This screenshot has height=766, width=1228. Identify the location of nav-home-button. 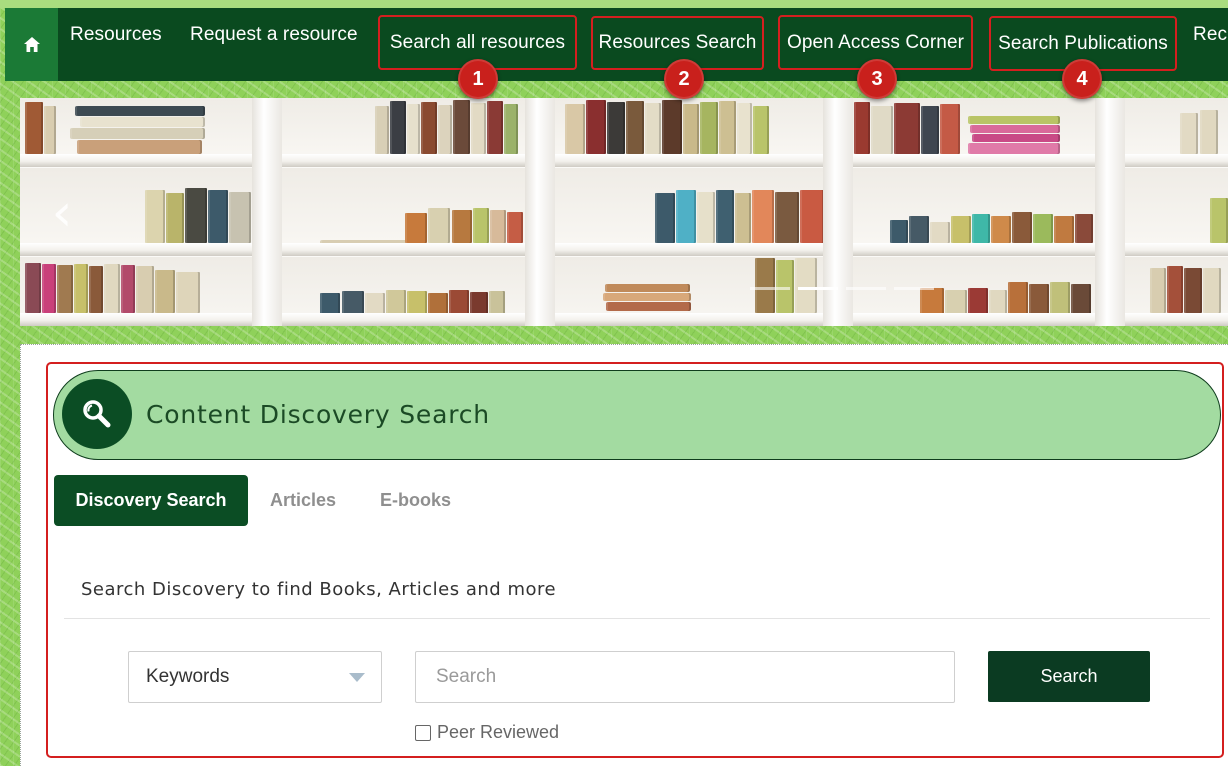
(31, 44).